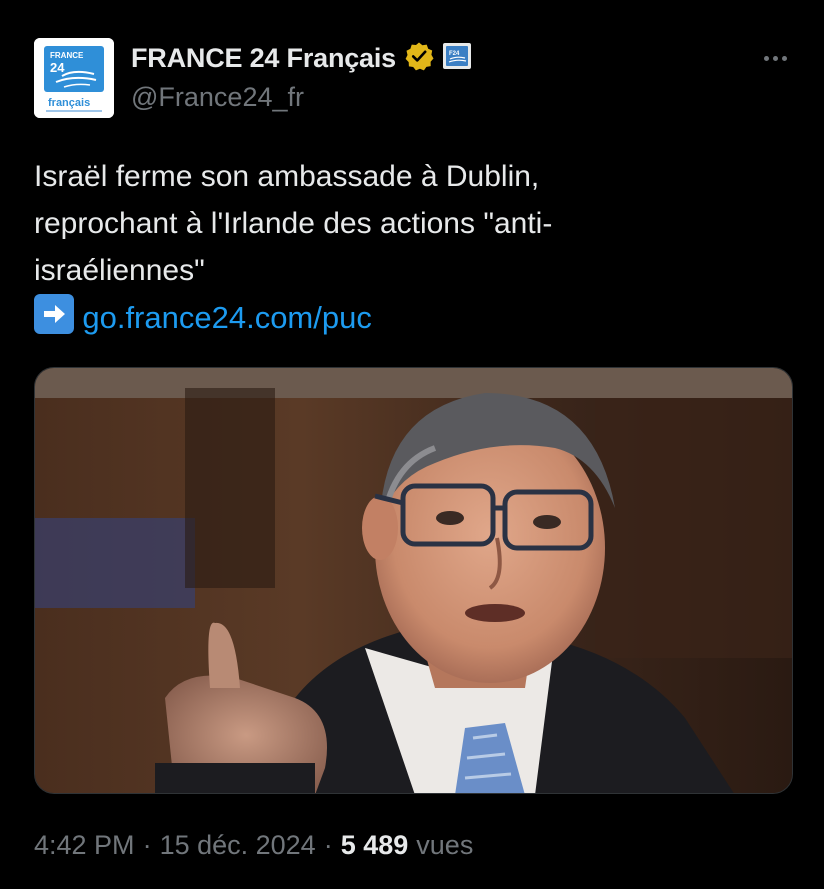 This screenshot has width=824, height=889. What do you see at coordinates (419, 58) in the screenshot?
I see `verified-badge-icon` at bounding box center [419, 58].